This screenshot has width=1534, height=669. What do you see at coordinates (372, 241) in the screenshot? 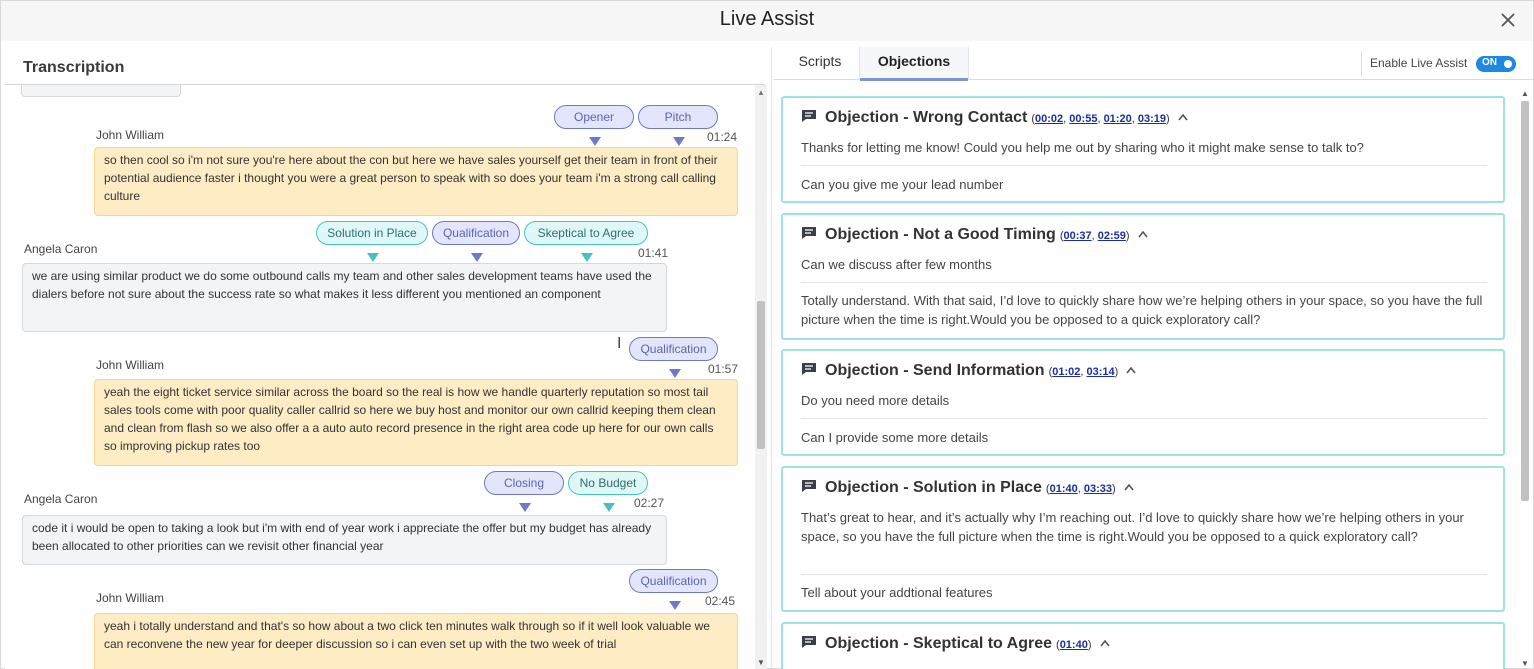
I see `tag-solution-in-place: Solution in Place` at bounding box center [372, 241].